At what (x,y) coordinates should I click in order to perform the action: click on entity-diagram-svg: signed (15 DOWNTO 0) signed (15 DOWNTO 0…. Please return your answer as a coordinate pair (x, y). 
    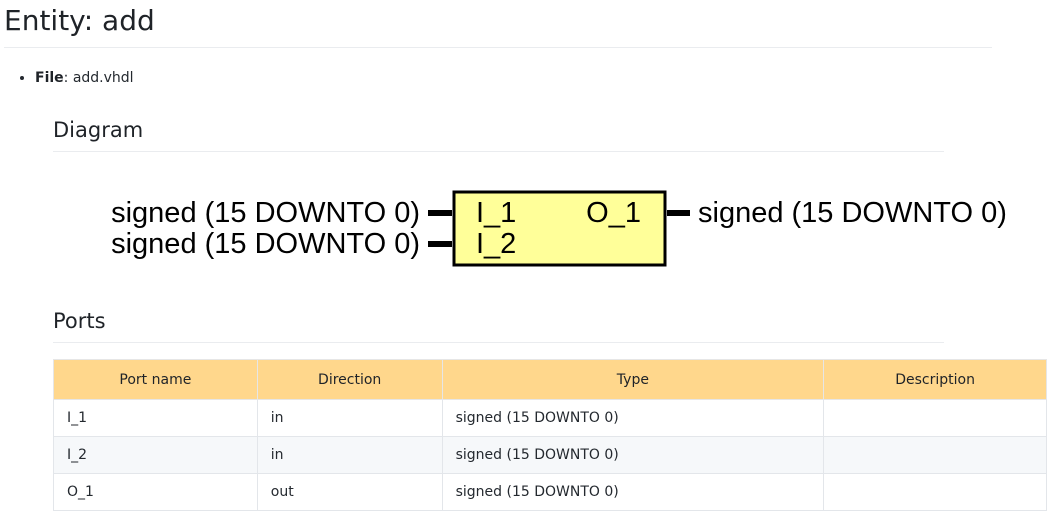
    Looking at the image, I should click on (559, 228).